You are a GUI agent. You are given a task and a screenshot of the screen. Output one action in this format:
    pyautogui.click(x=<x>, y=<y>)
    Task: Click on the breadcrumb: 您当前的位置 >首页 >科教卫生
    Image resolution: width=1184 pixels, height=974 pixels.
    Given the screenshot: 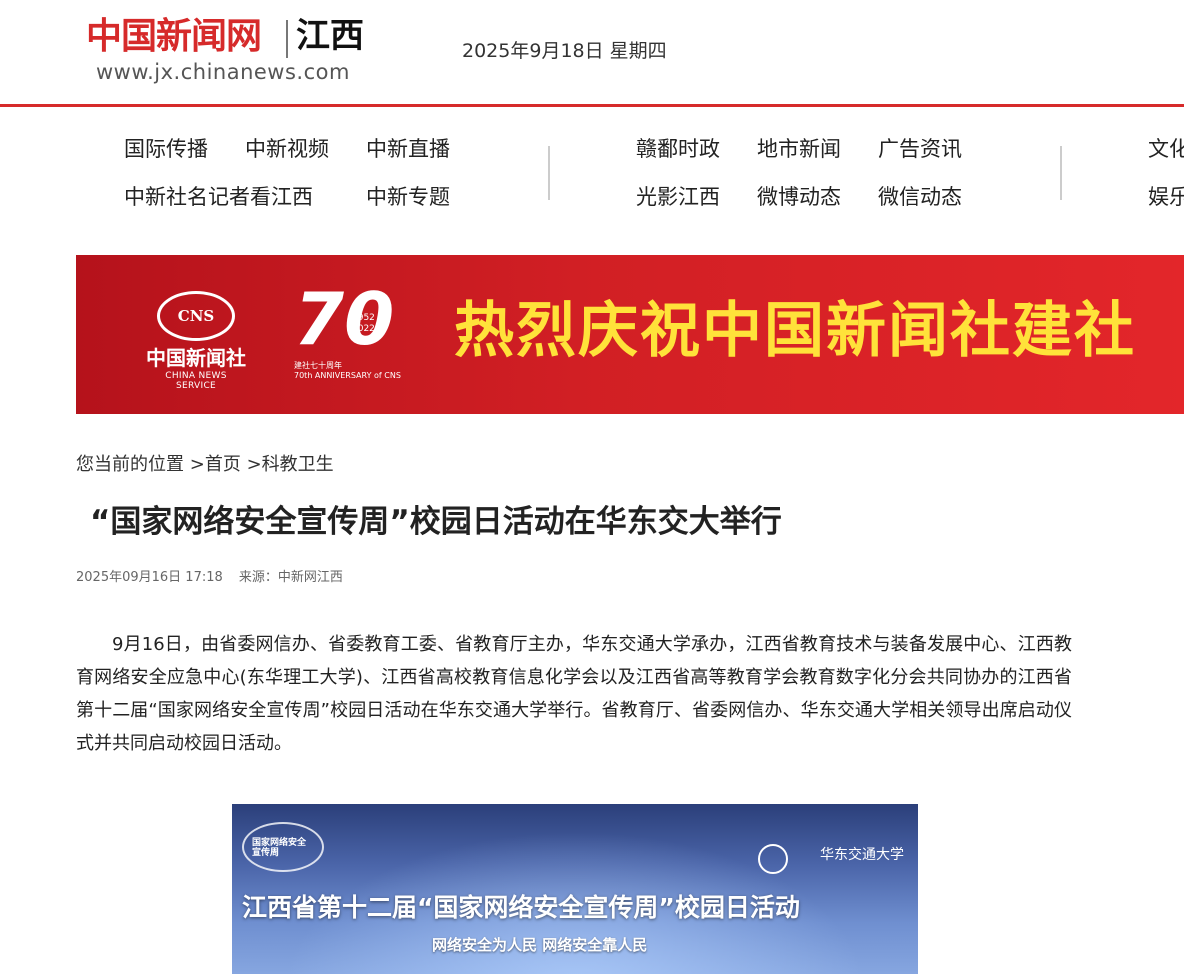 What is the action you would take?
    pyautogui.click(x=205, y=463)
    